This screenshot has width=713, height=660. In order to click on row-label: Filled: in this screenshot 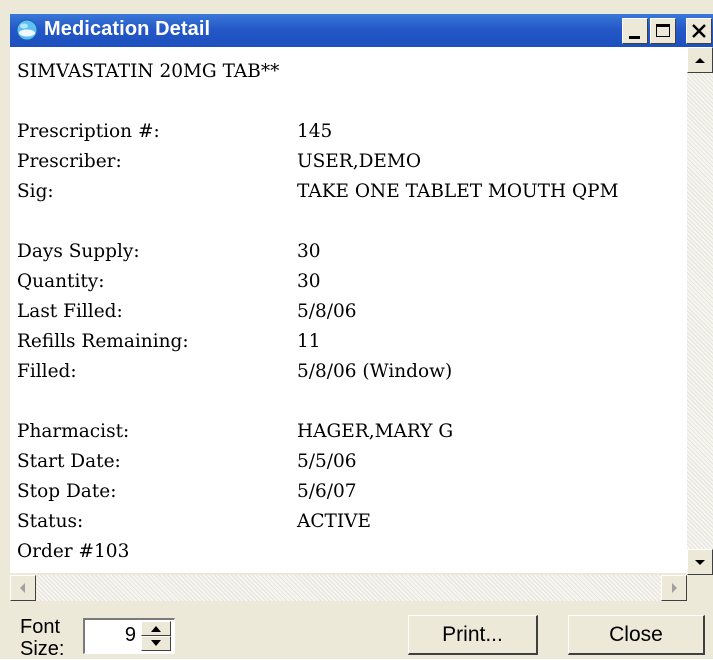, I will do `click(47, 371)`.